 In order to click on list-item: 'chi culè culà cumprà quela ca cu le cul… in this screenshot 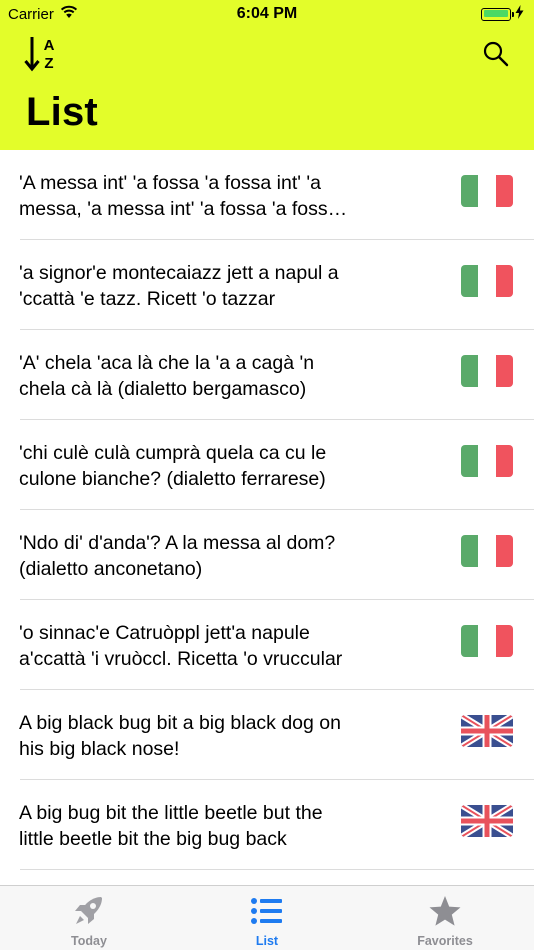, I will do `click(267, 465)`.